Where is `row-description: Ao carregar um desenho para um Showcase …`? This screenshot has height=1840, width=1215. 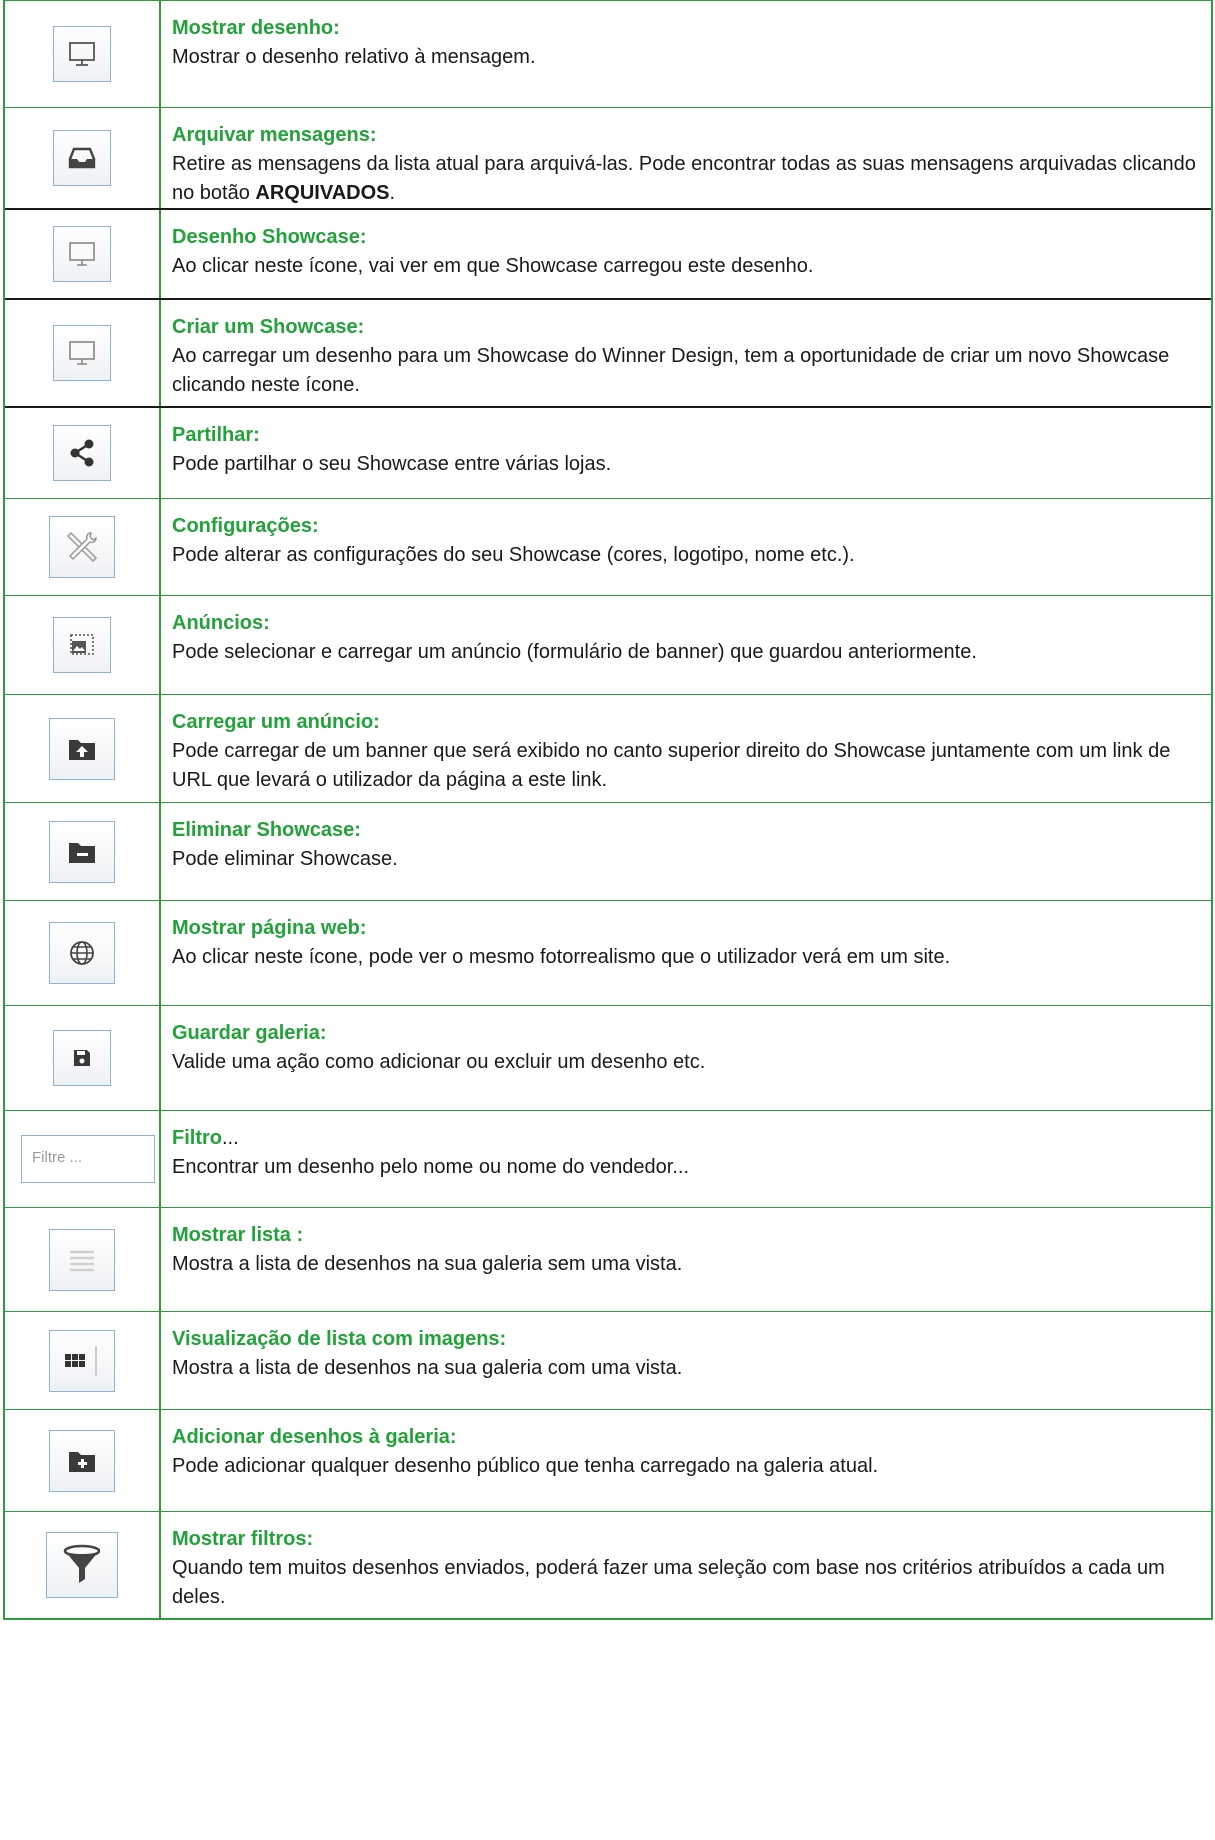 row-description: Ao carregar um desenho para um Showcase … is located at coordinates (671, 370).